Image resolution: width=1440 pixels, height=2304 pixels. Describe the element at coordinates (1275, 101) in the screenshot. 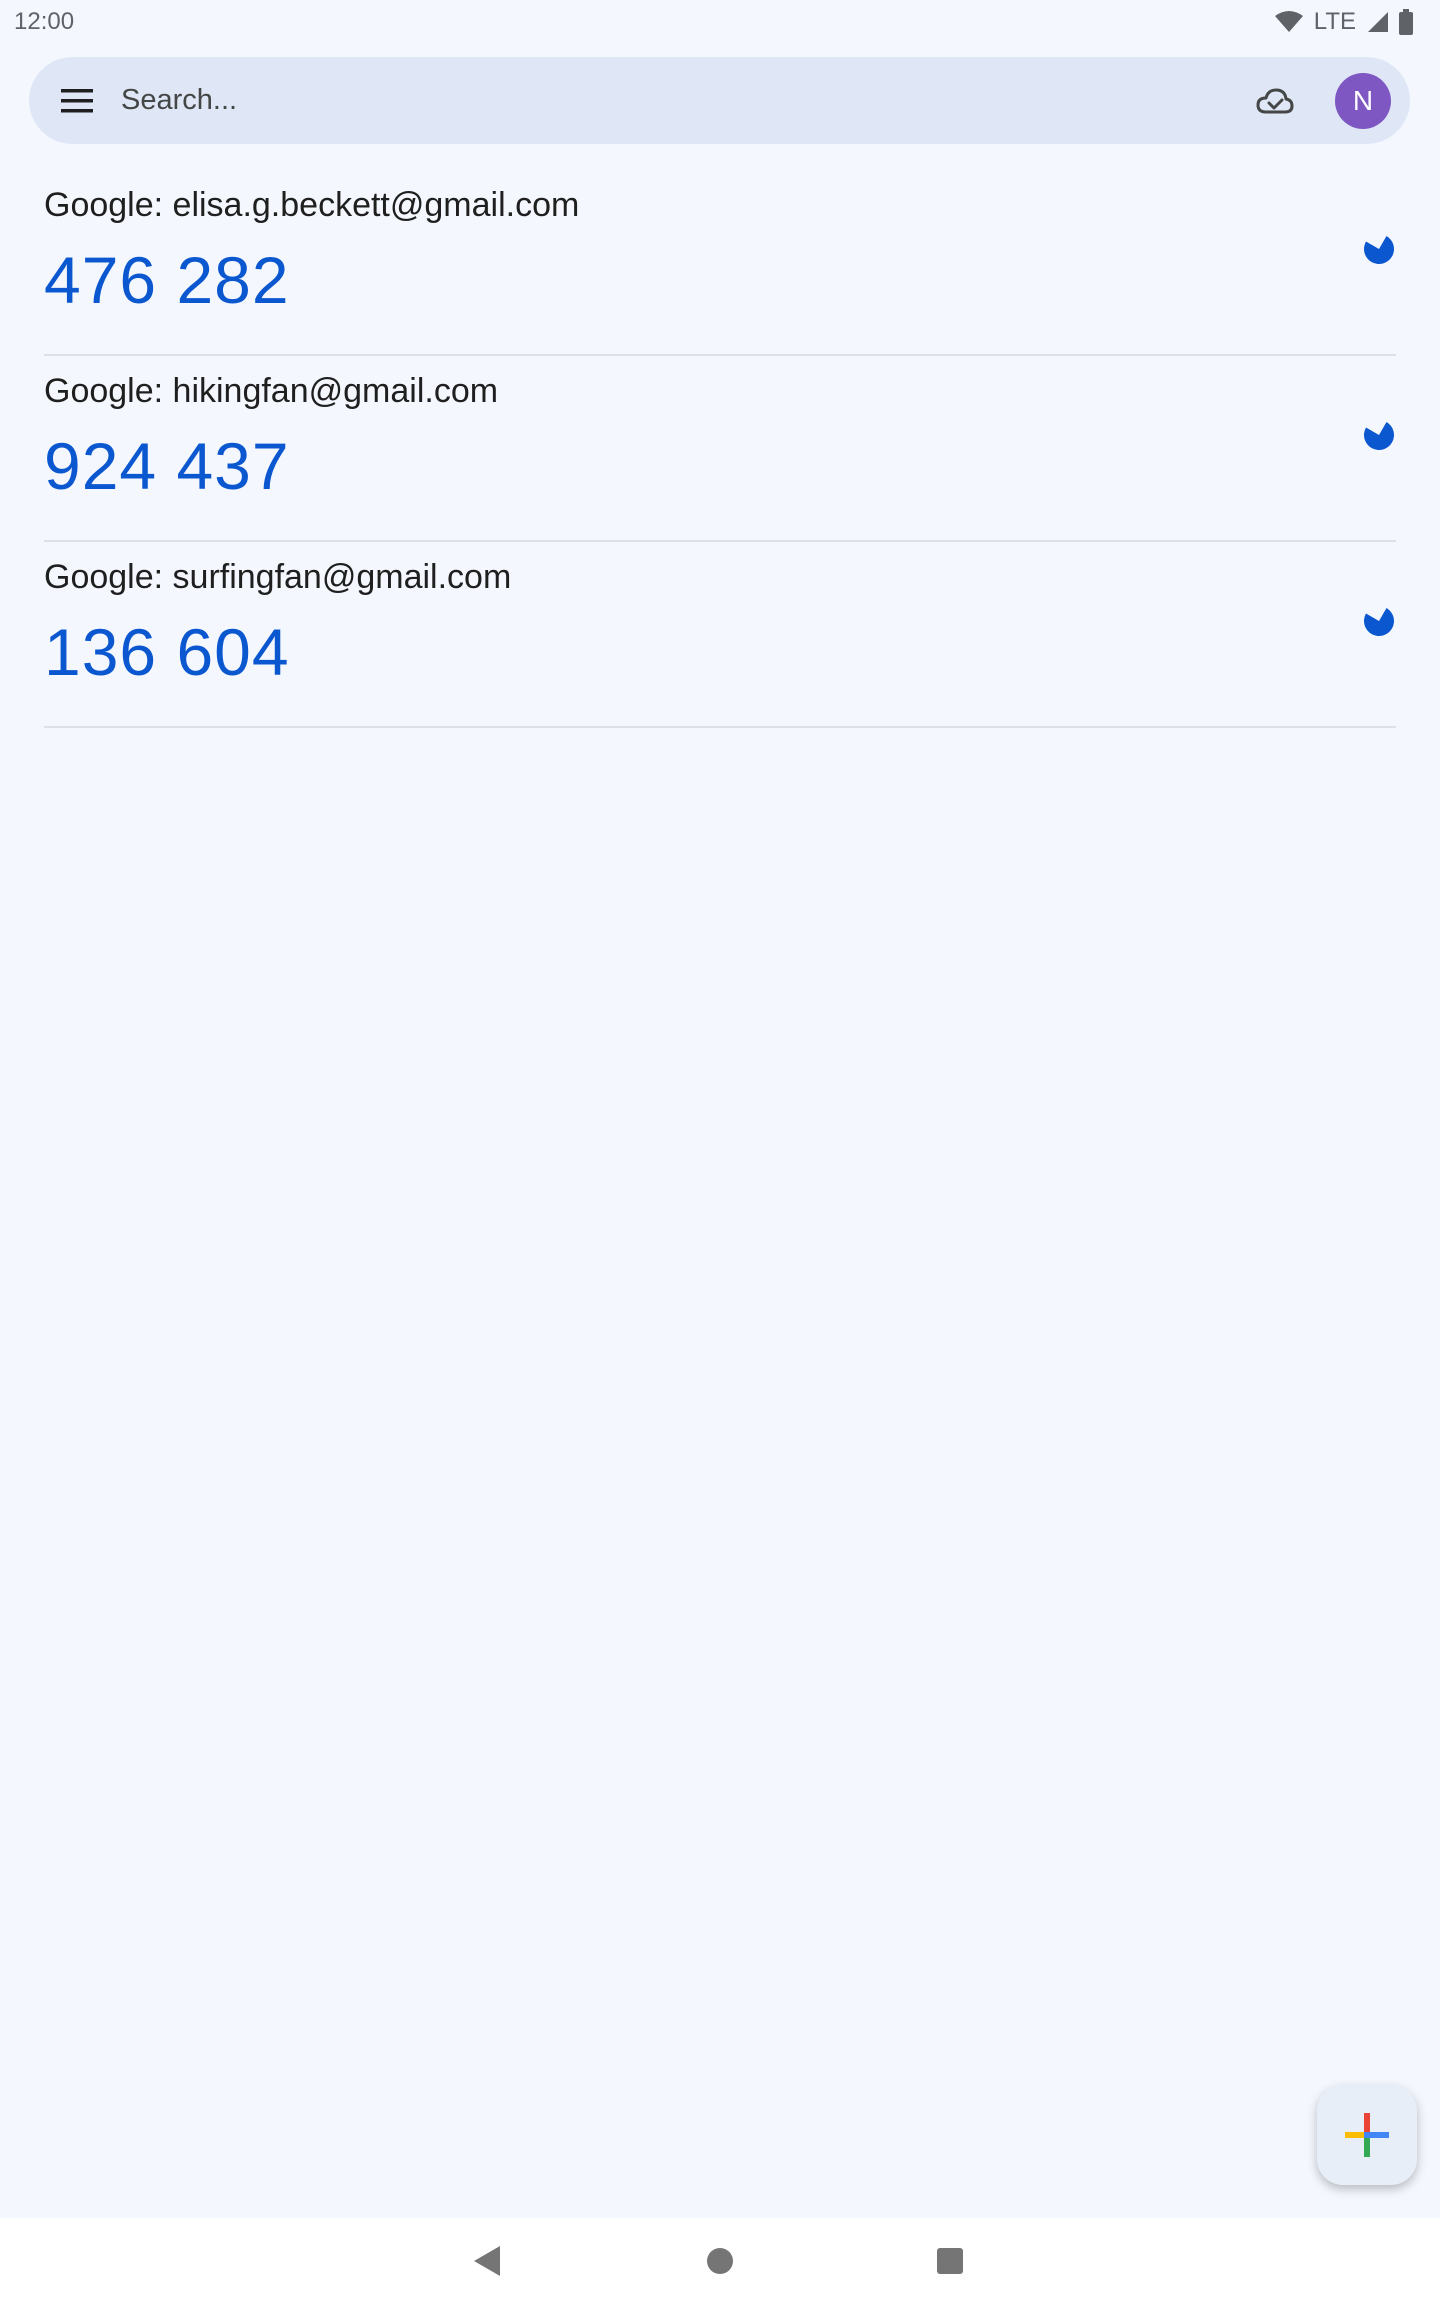

I see `cloud-sync-icon` at that location.